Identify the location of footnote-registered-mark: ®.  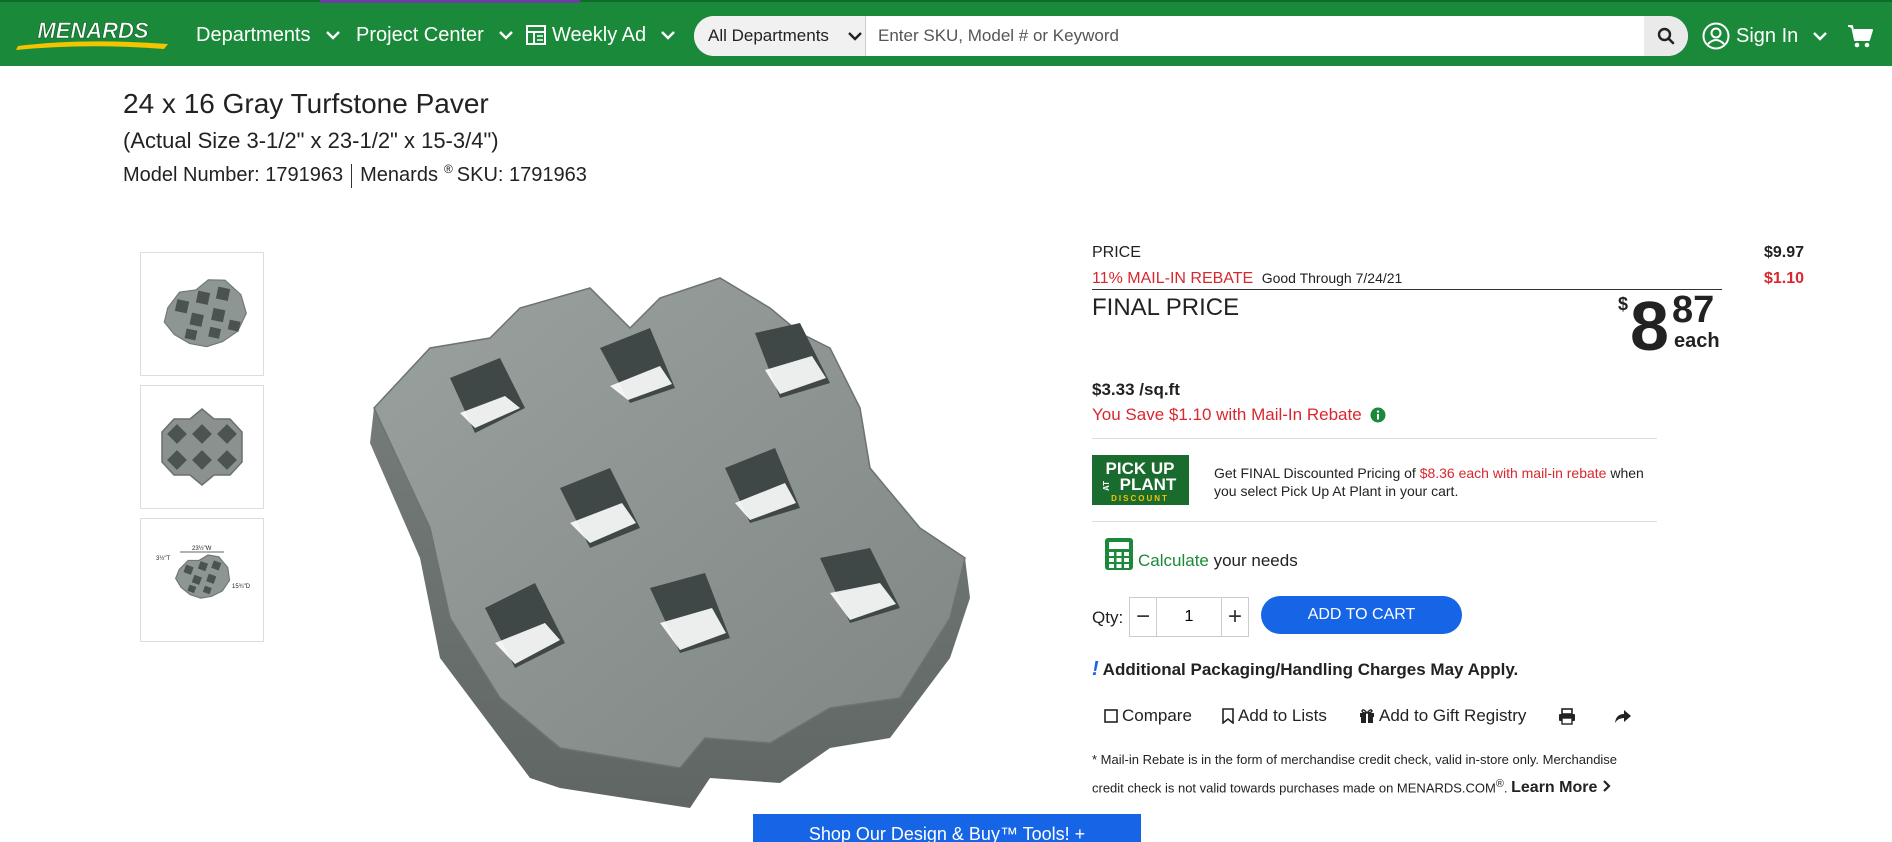
(1499, 784).